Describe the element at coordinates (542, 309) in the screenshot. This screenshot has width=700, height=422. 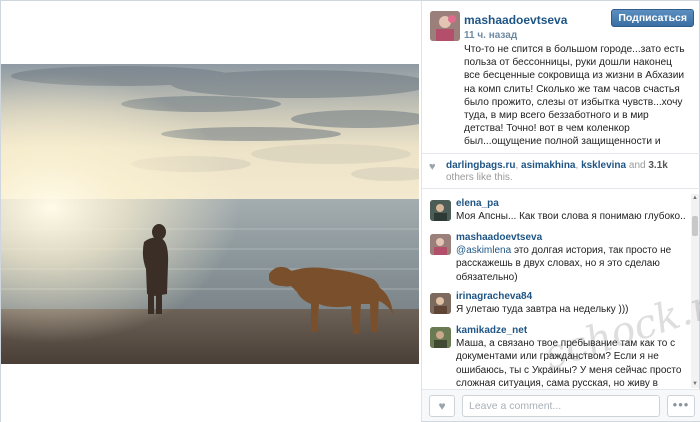
I see `comment-text: Я улетаю туда завтра на недельку )))` at that location.